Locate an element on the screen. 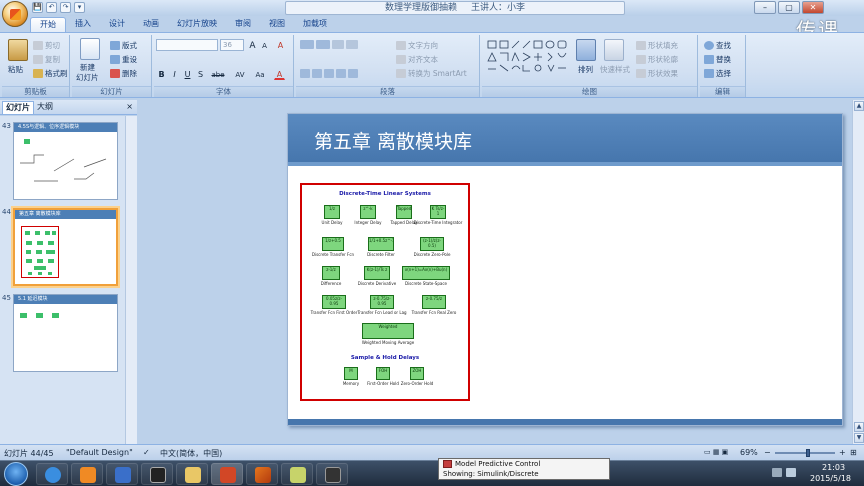 The width and height of the screenshot is (864, 486). shape-outline-button: 形状轮廓 is located at coordinates (657, 59).